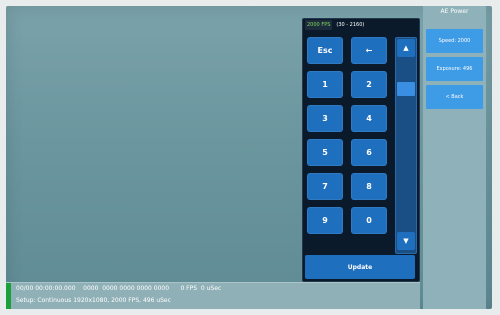 This screenshot has width=500, height=315. Describe the element at coordinates (325, 50) in the screenshot. I see `esc-button: Esc` at that location.